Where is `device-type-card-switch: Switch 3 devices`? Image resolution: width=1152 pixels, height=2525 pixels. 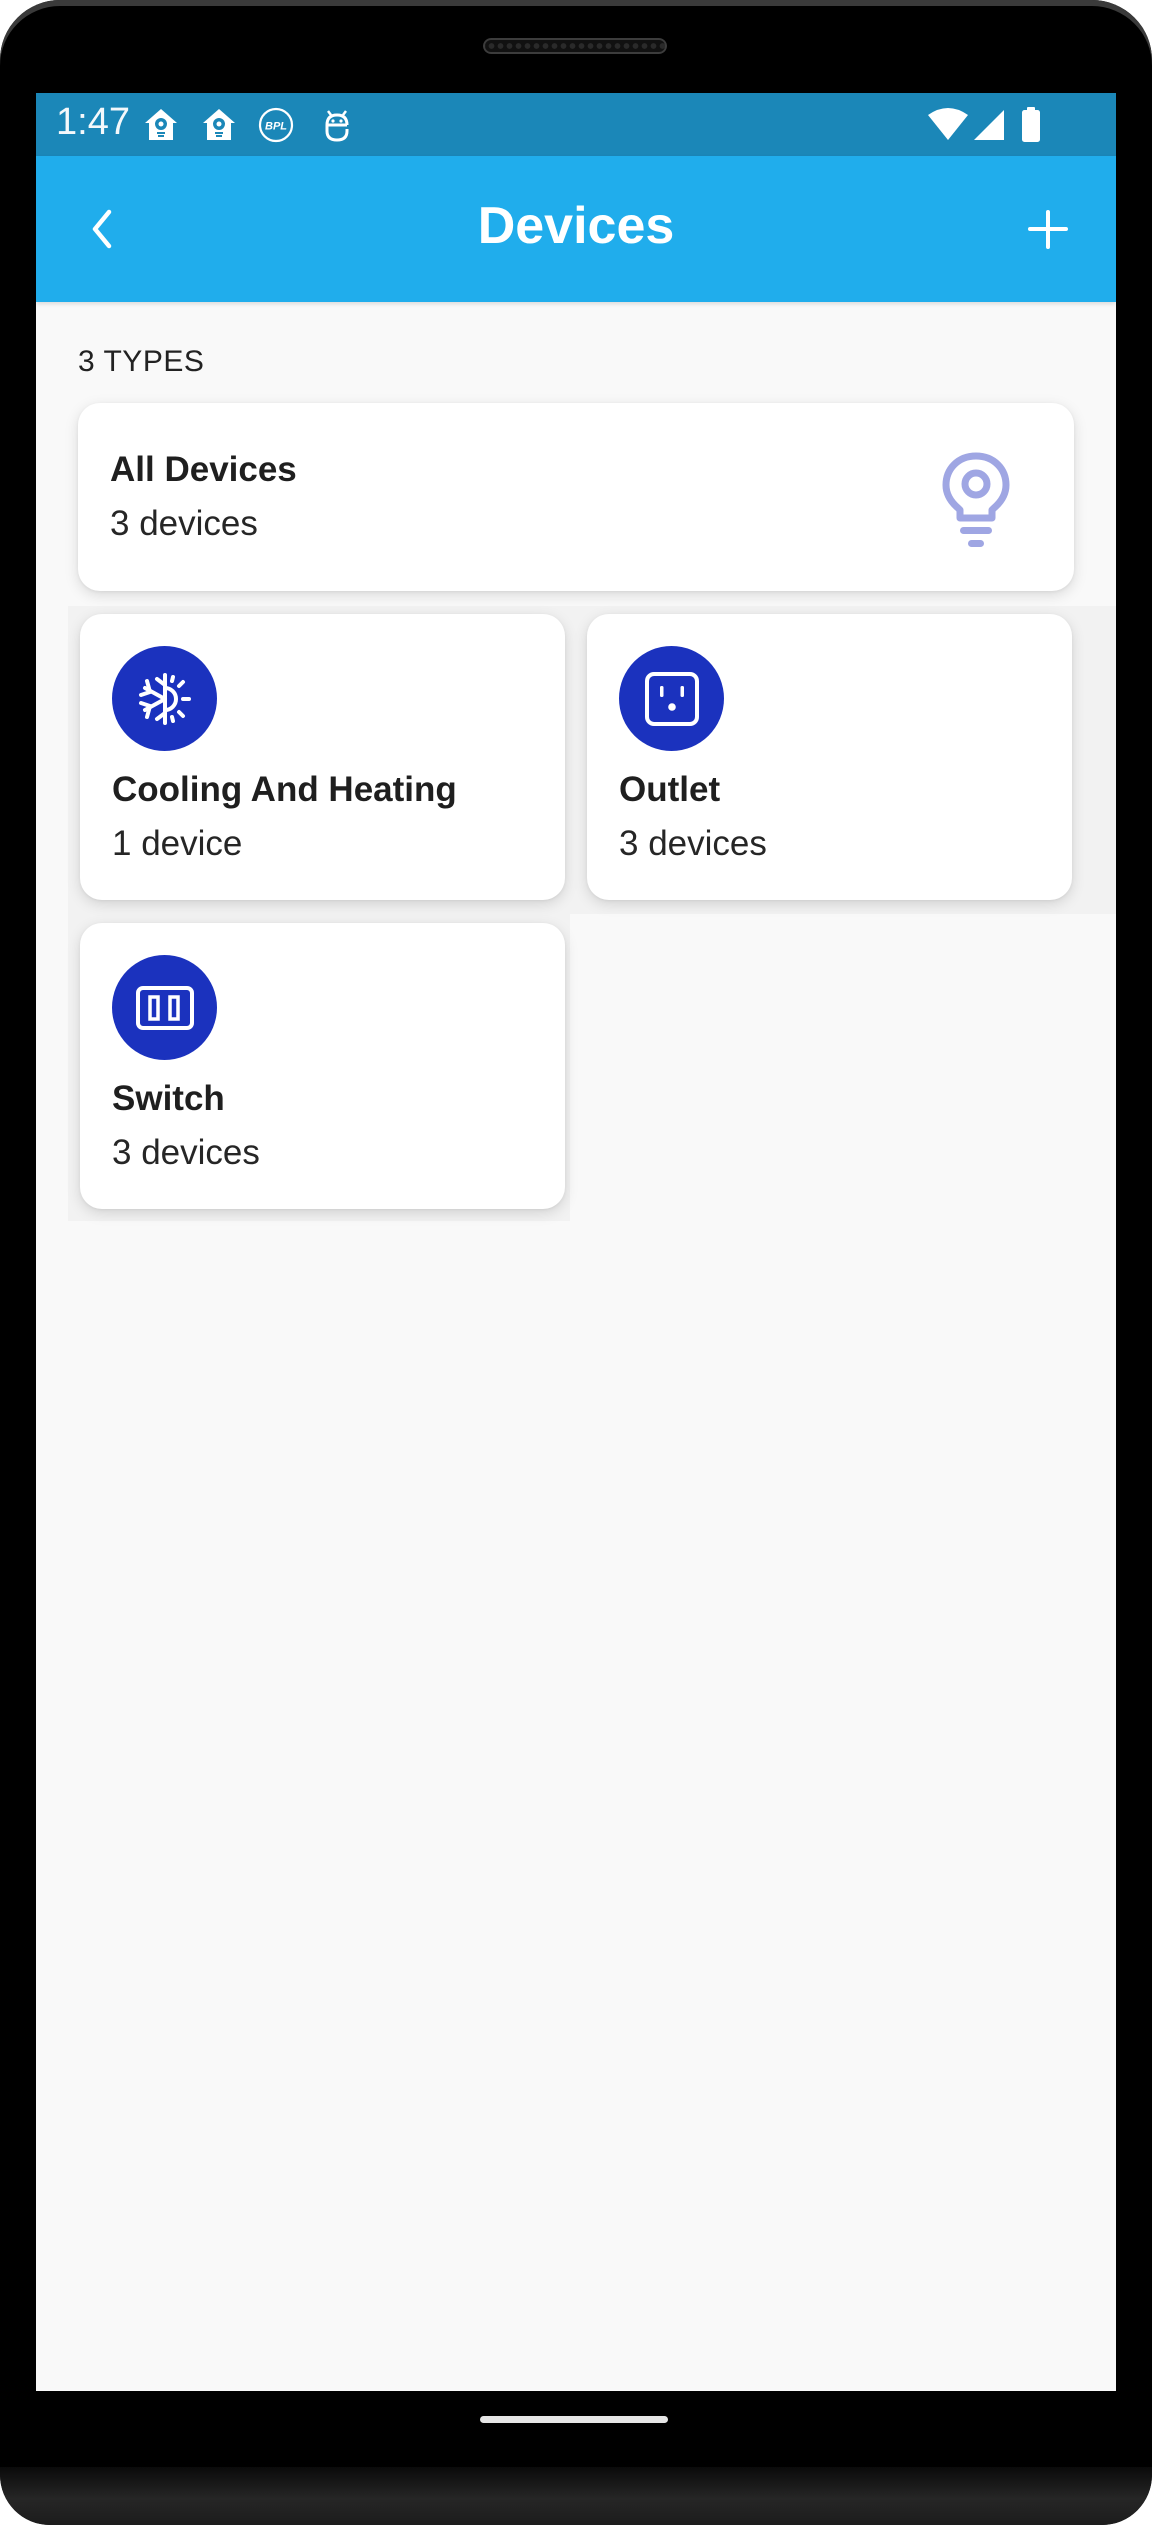
device-type-card-switch: Switch 3 devices is located at coordinates (322, 1066).